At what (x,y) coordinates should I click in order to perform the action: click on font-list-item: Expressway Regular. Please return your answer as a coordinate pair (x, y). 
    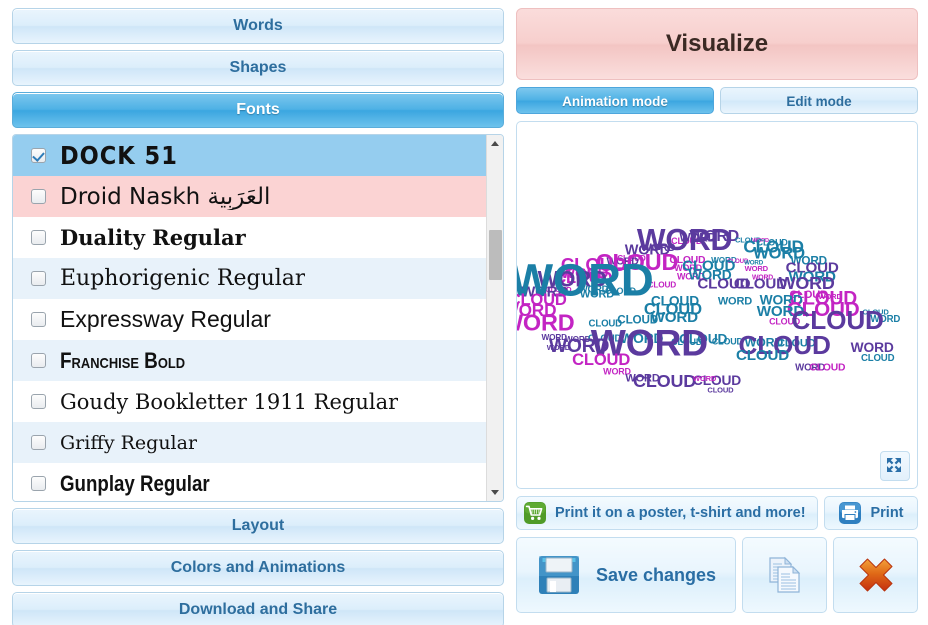
    Looking at the image, I should click on (249, 319).